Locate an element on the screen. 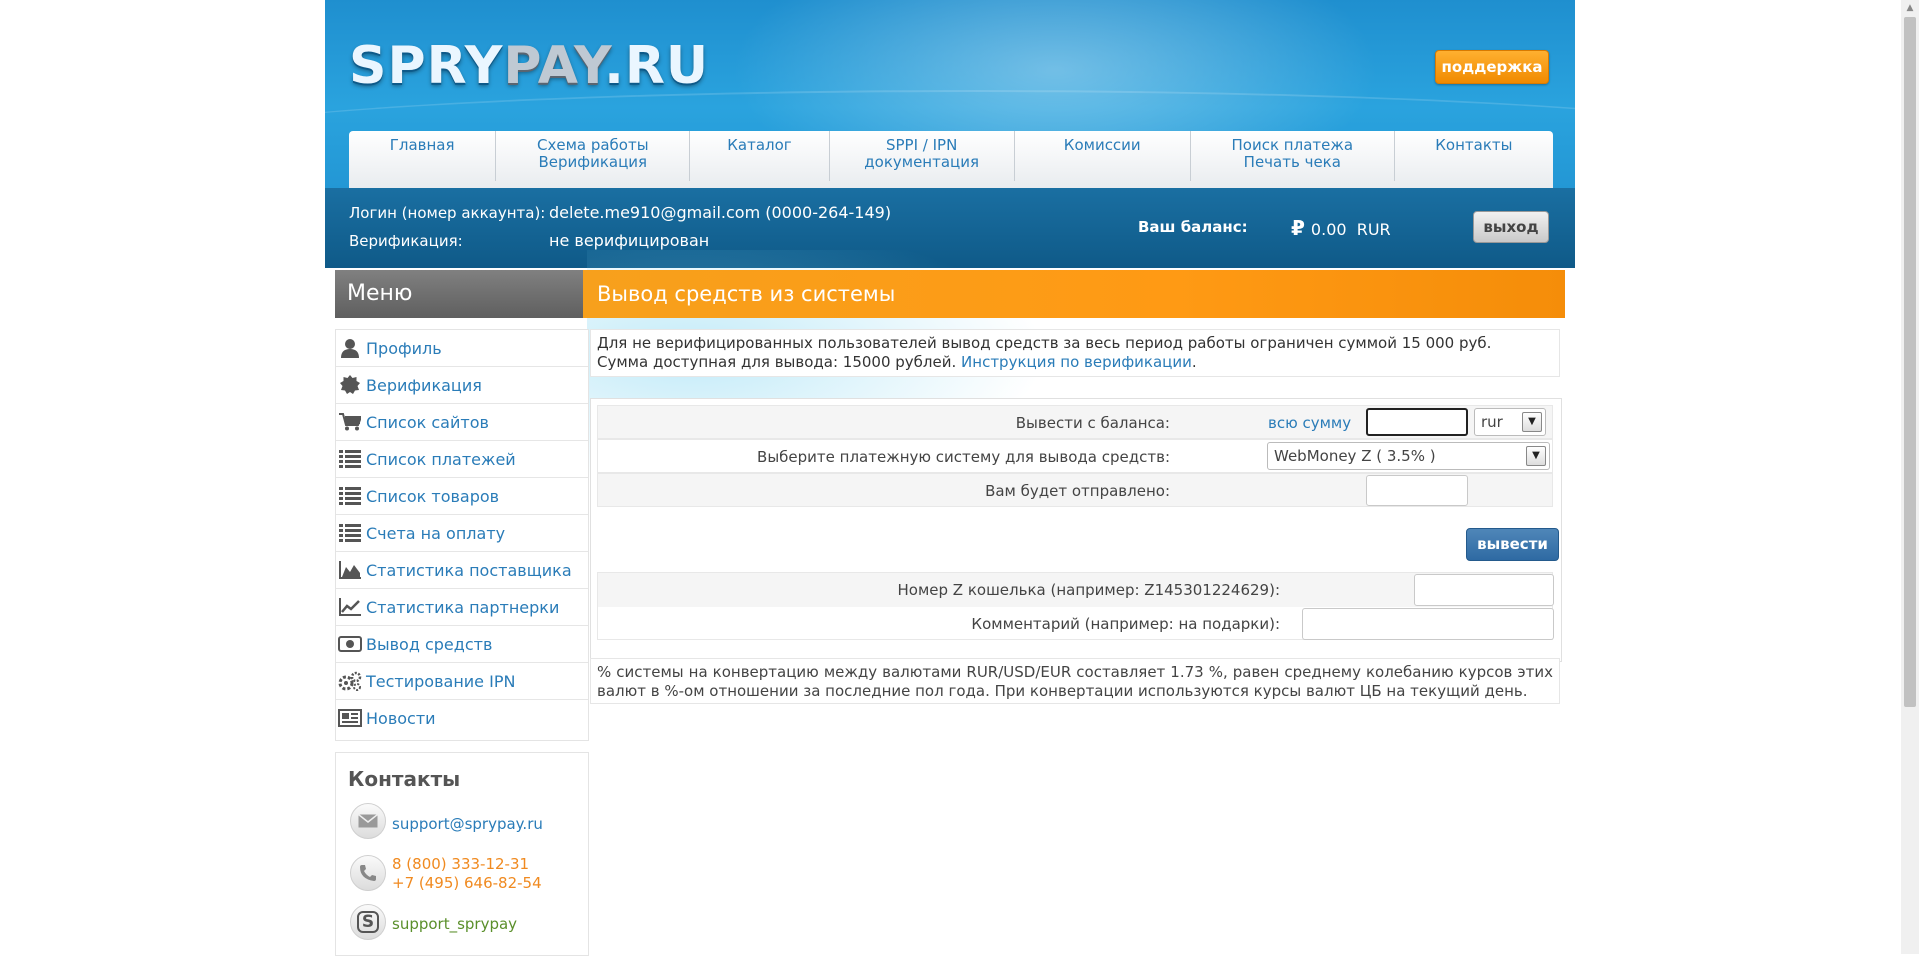 The height and width of the screenshot is (956, 1919). sidebar-item-withdraw: Вывод средств is located at coordinates (462, 644).